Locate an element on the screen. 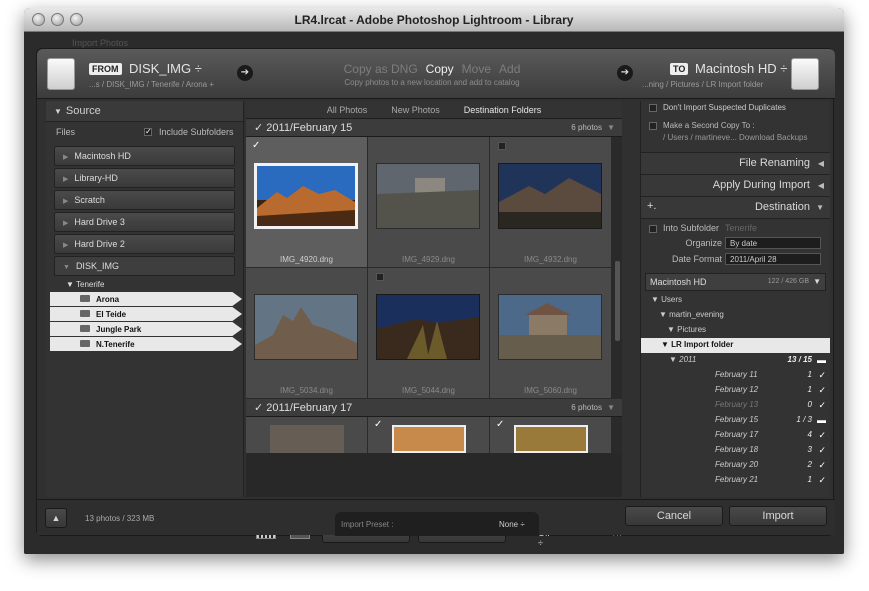 The image size is (869, 591). volume-scratch: ▶ Scratch is located at coordinates (144, 200).